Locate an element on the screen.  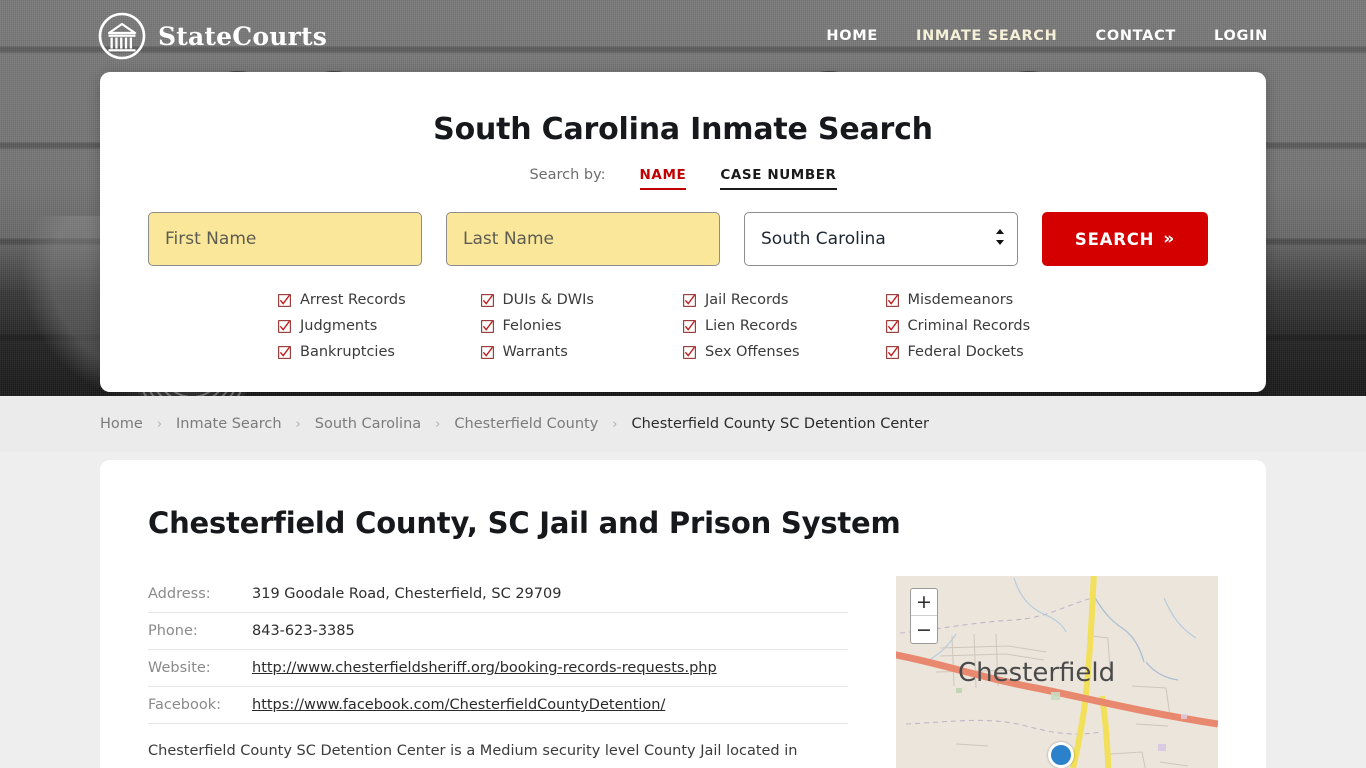
brand-name: StateCourts is located at coordinates (242, 36).